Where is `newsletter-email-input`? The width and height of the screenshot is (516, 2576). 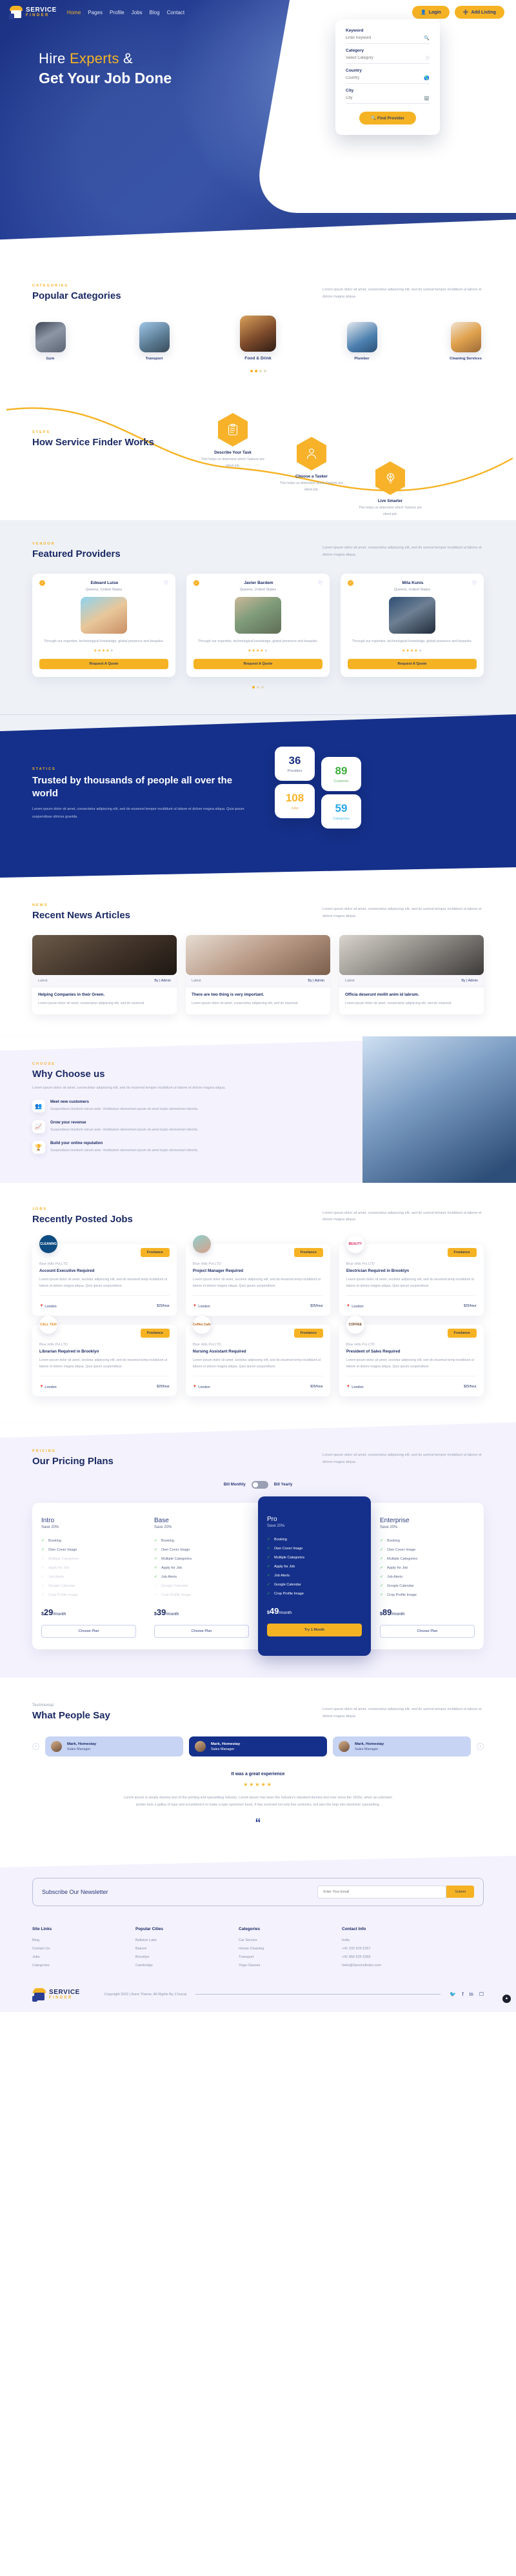
newsletter-email-input is located at coordinates (382, 1891).